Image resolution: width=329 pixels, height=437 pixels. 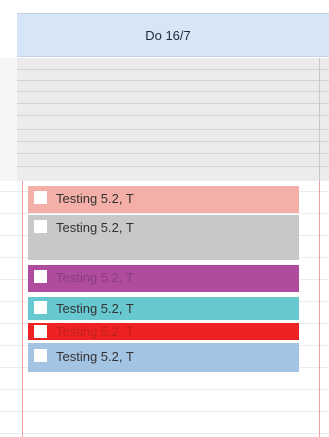 I want to click on day-column-header: Do 16/7, so click(x=173, y=35).